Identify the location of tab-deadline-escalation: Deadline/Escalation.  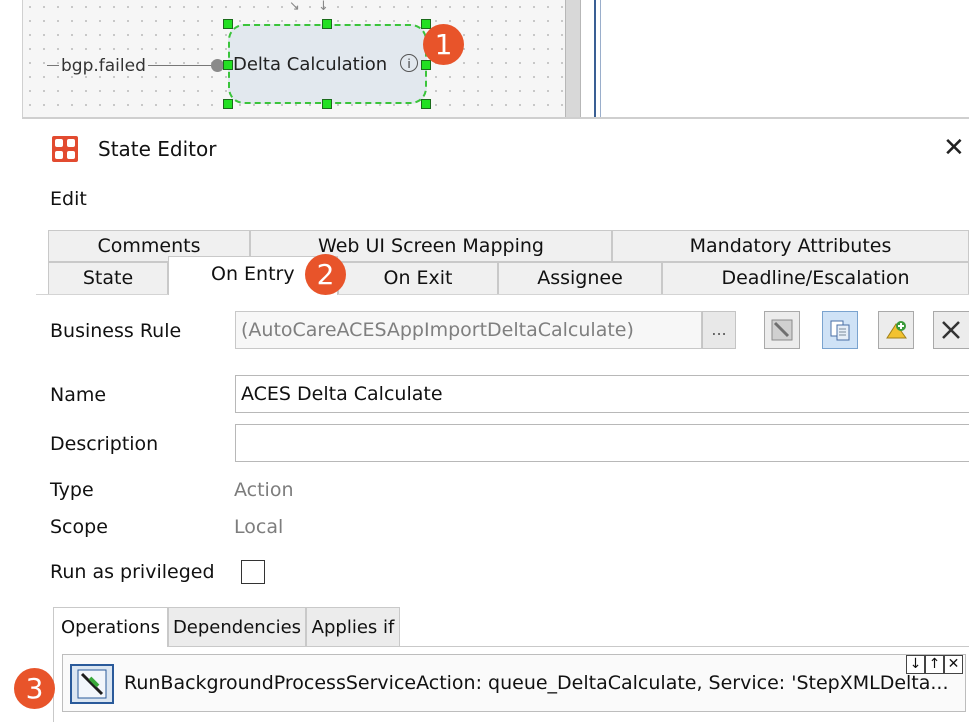
(815, 278).